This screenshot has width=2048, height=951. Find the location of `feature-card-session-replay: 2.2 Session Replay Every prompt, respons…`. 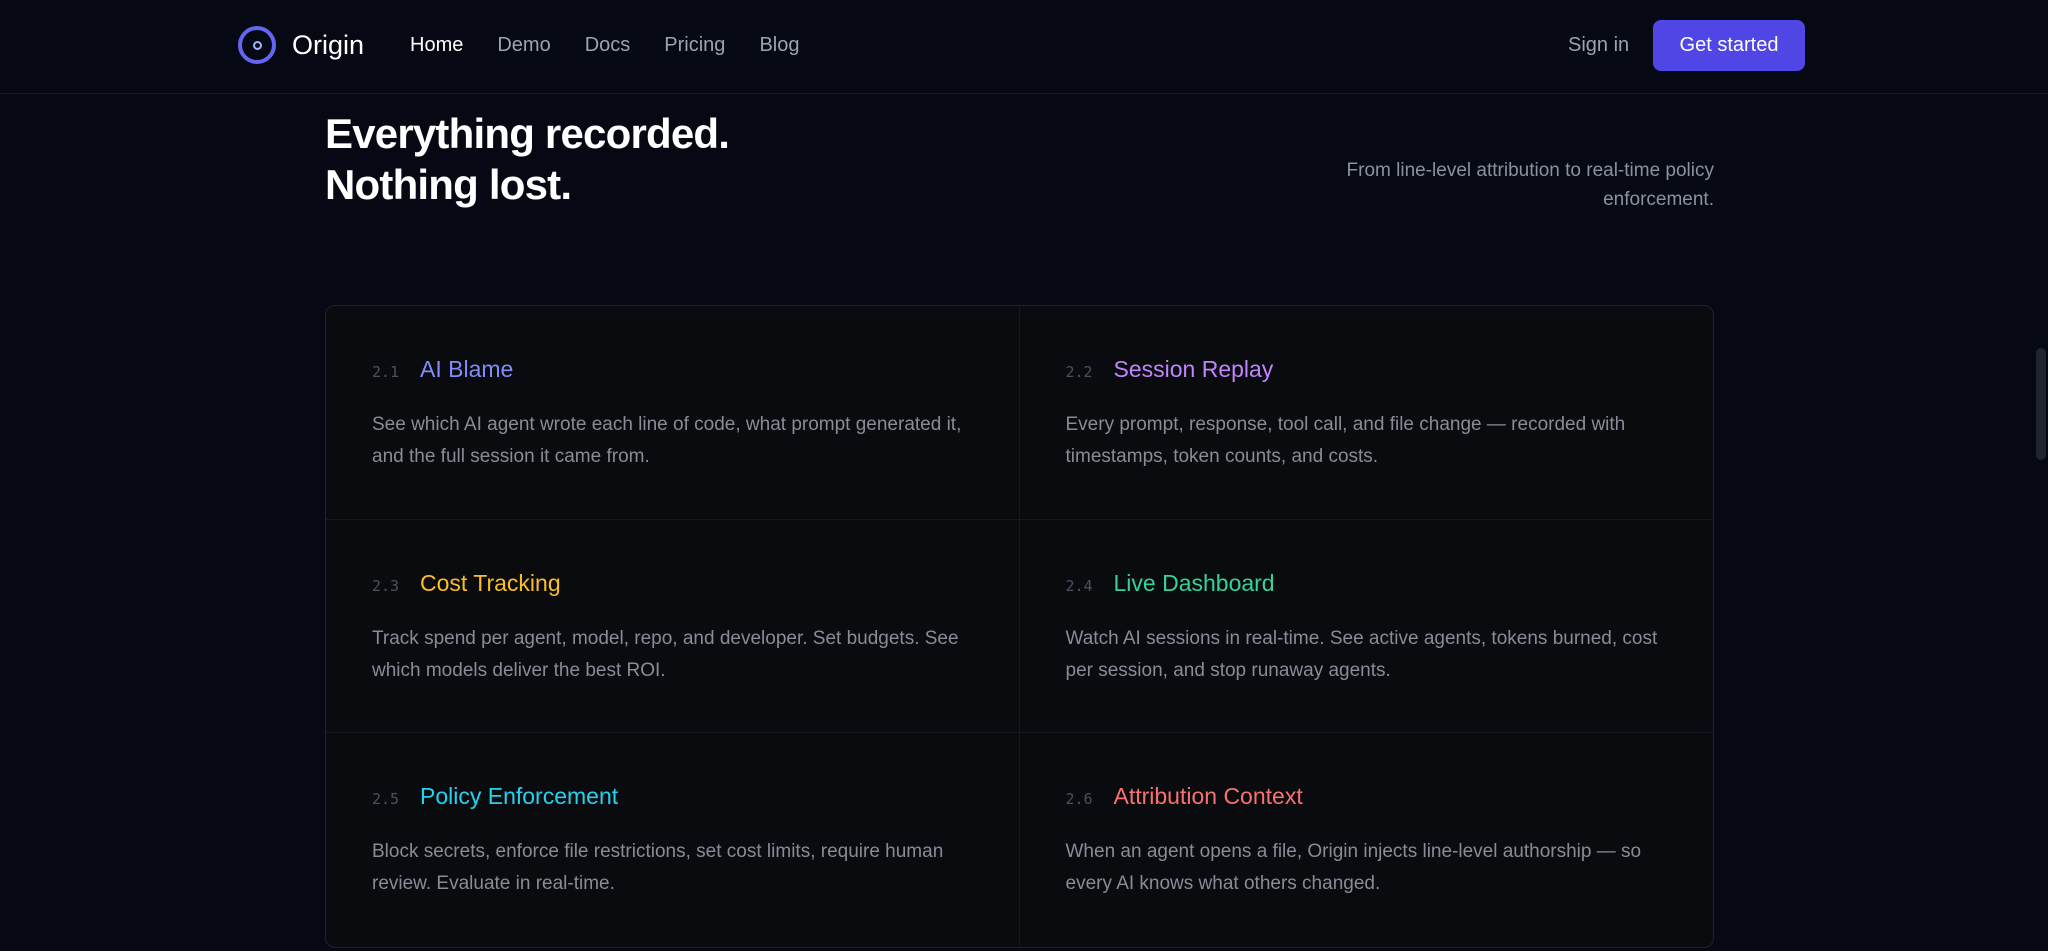

feature-card-session-replay: 2.2 Session Replay Every prompt, respons… is located at coordinates (1366, 413).